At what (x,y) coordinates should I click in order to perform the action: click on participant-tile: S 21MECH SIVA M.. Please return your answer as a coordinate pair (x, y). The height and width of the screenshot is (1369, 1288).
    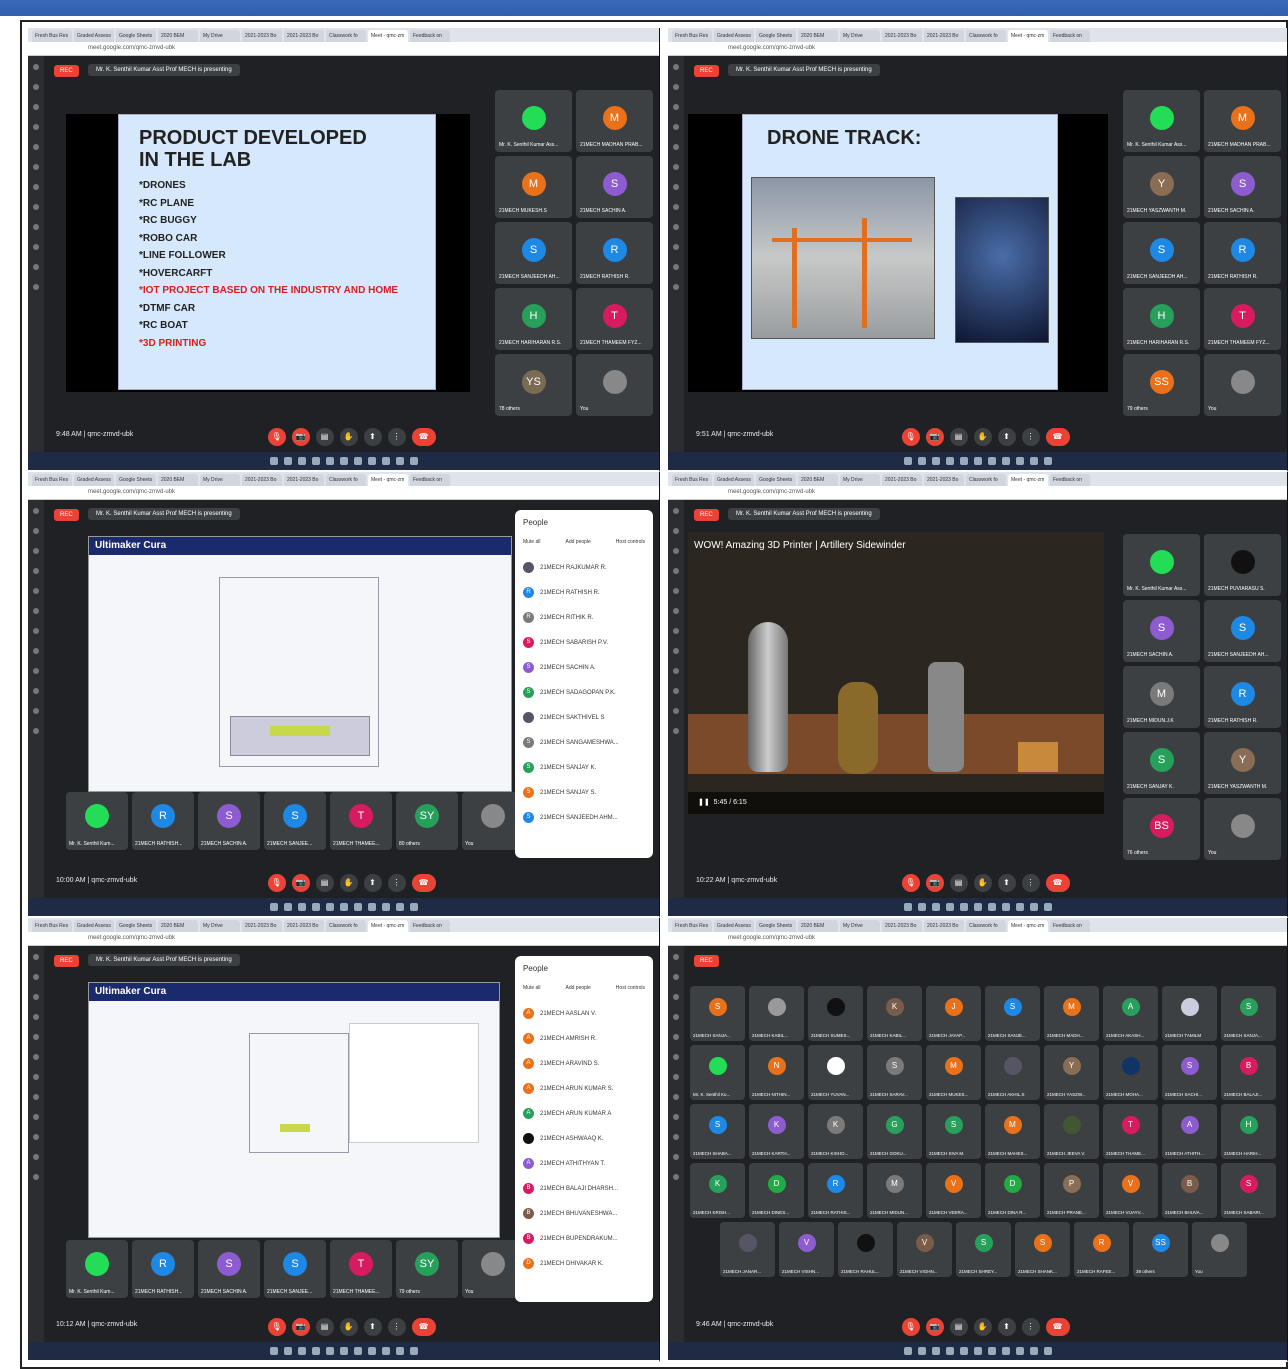
    Looking at the image, I should click on (953, 1131).